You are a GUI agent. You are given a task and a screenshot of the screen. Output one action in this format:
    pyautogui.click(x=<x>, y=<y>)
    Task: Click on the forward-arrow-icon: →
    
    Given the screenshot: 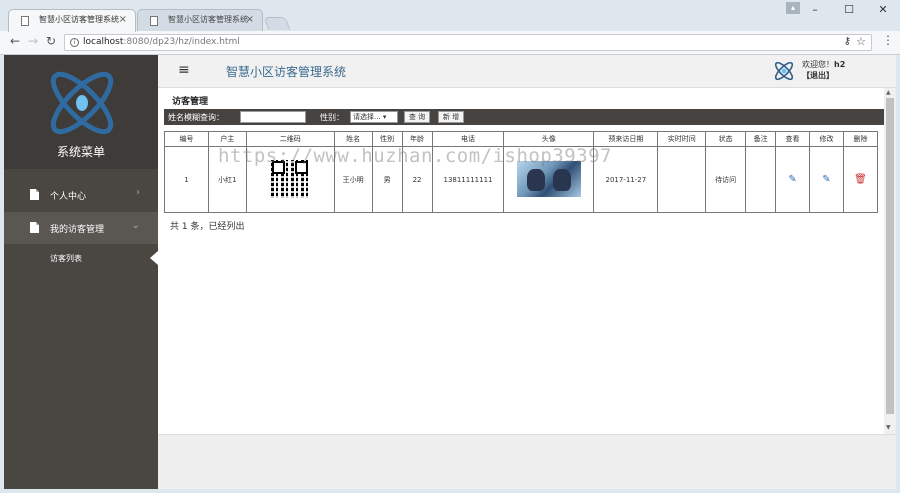 What is the action you would take?
    pyautogui.click(x=33, y=41)
    